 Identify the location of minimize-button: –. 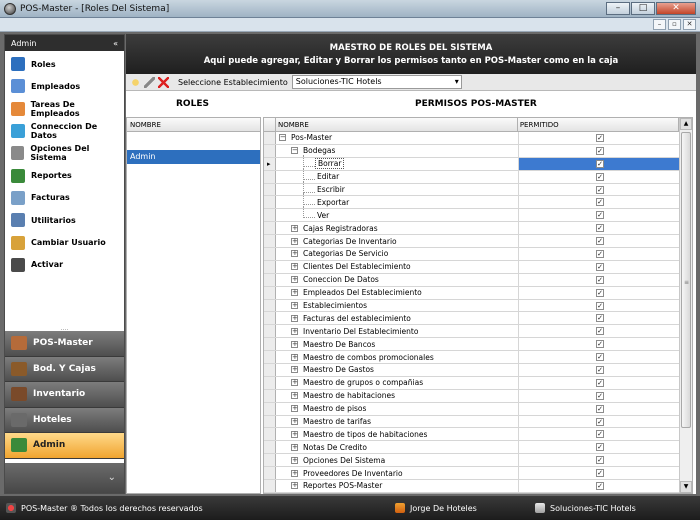
(618, 8).